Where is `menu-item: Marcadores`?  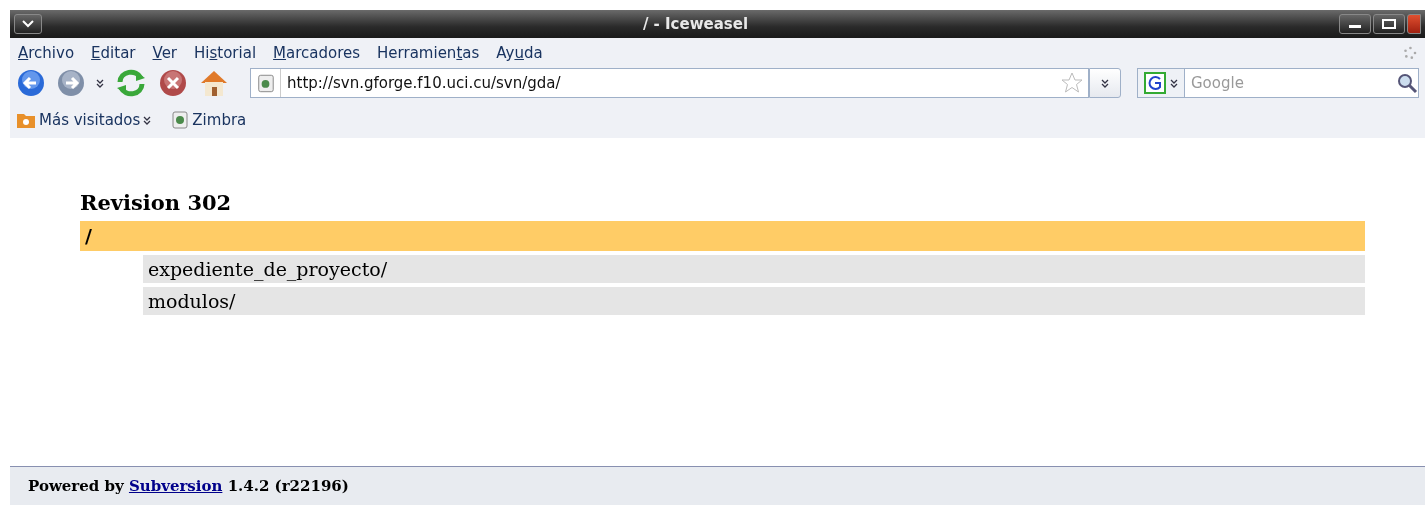
menu-item: Marcadores is located at coordinates (317, 52).